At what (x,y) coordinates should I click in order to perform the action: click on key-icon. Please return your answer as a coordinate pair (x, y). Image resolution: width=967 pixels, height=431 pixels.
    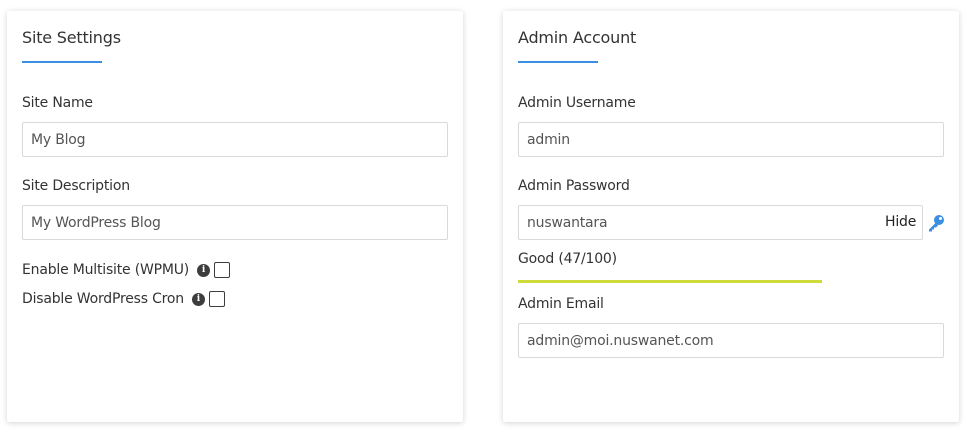
    Looking at the image, I should click on (936, 223).